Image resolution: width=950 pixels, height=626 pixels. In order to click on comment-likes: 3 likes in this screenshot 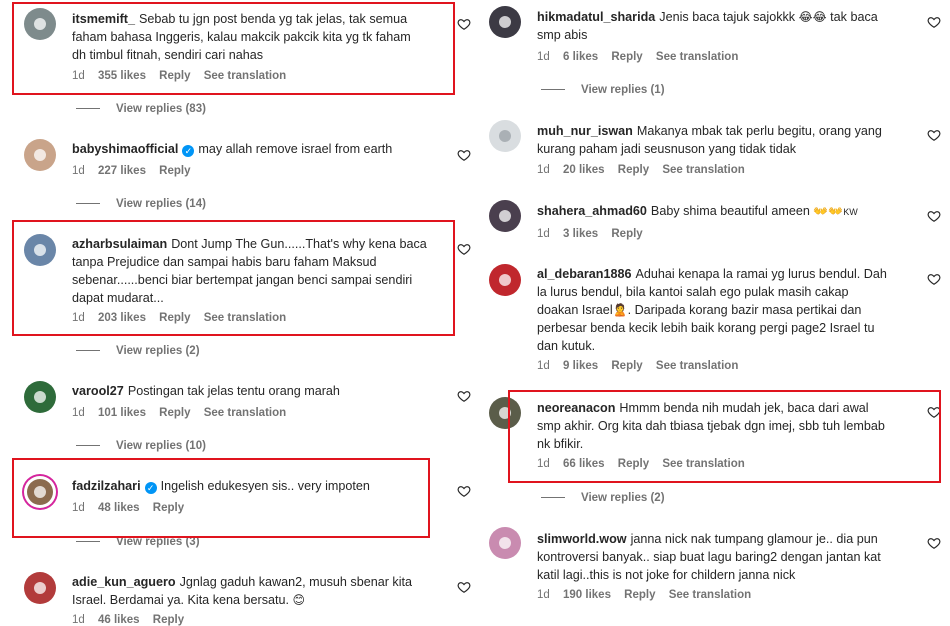, I will do `click(580, 234)`.